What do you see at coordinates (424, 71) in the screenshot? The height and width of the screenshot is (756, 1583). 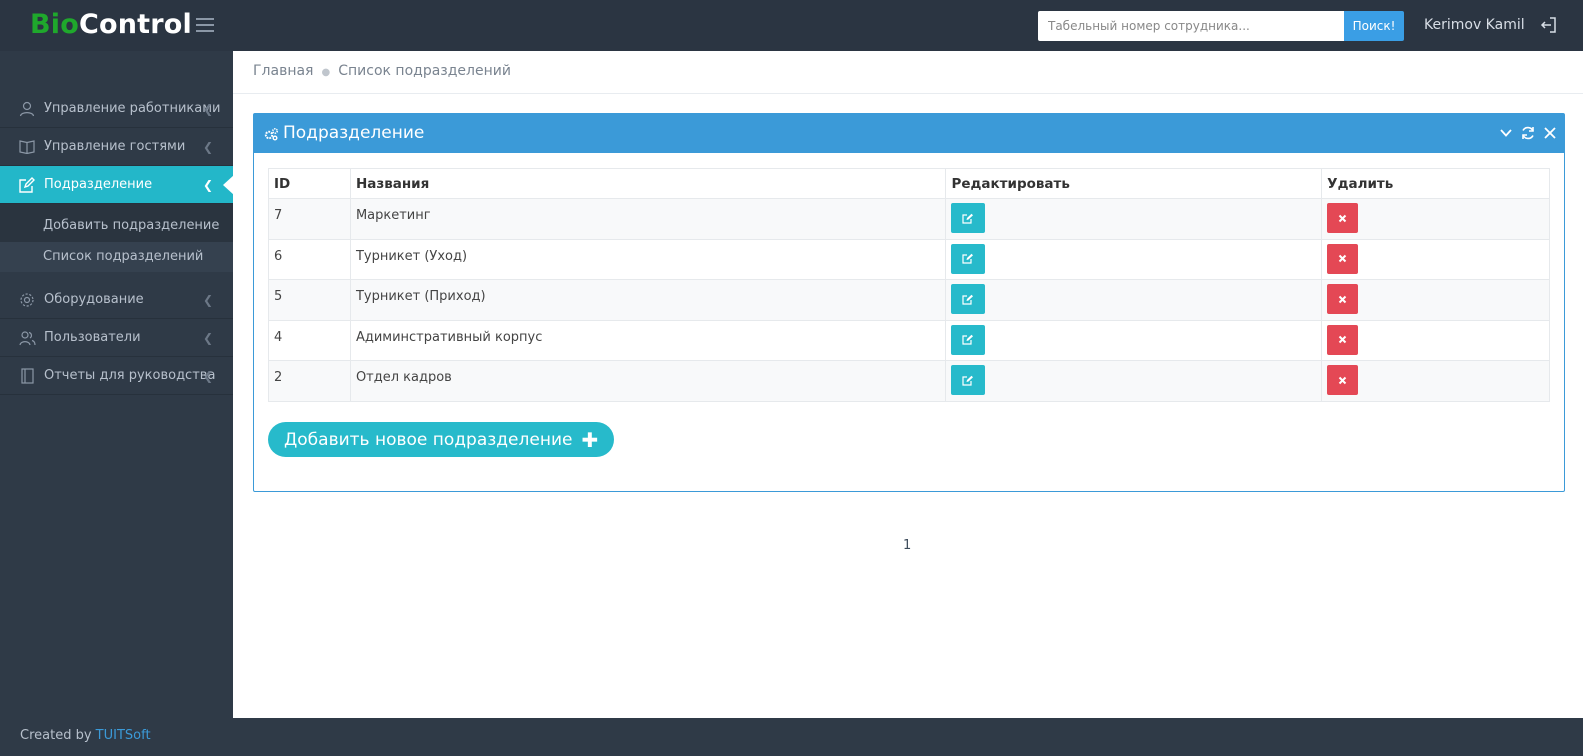 I see `breadcrumb-current: Список подразделений` at bounding box center [424, 71].